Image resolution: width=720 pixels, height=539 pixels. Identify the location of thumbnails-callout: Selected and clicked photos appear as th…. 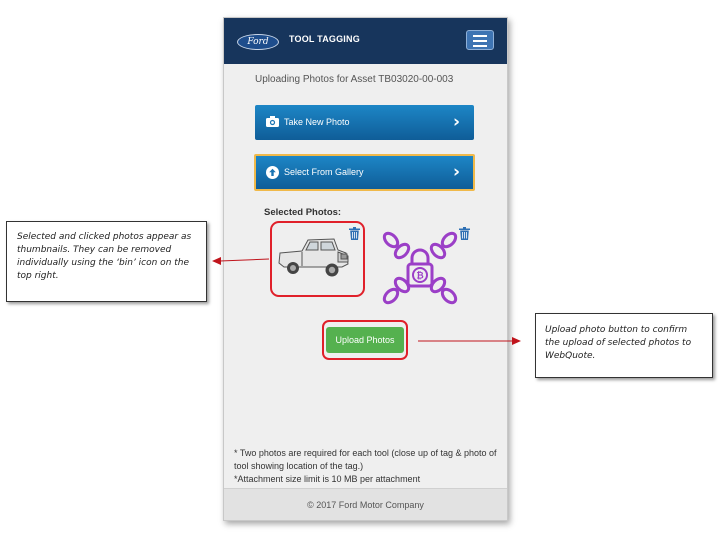
(106, 261).